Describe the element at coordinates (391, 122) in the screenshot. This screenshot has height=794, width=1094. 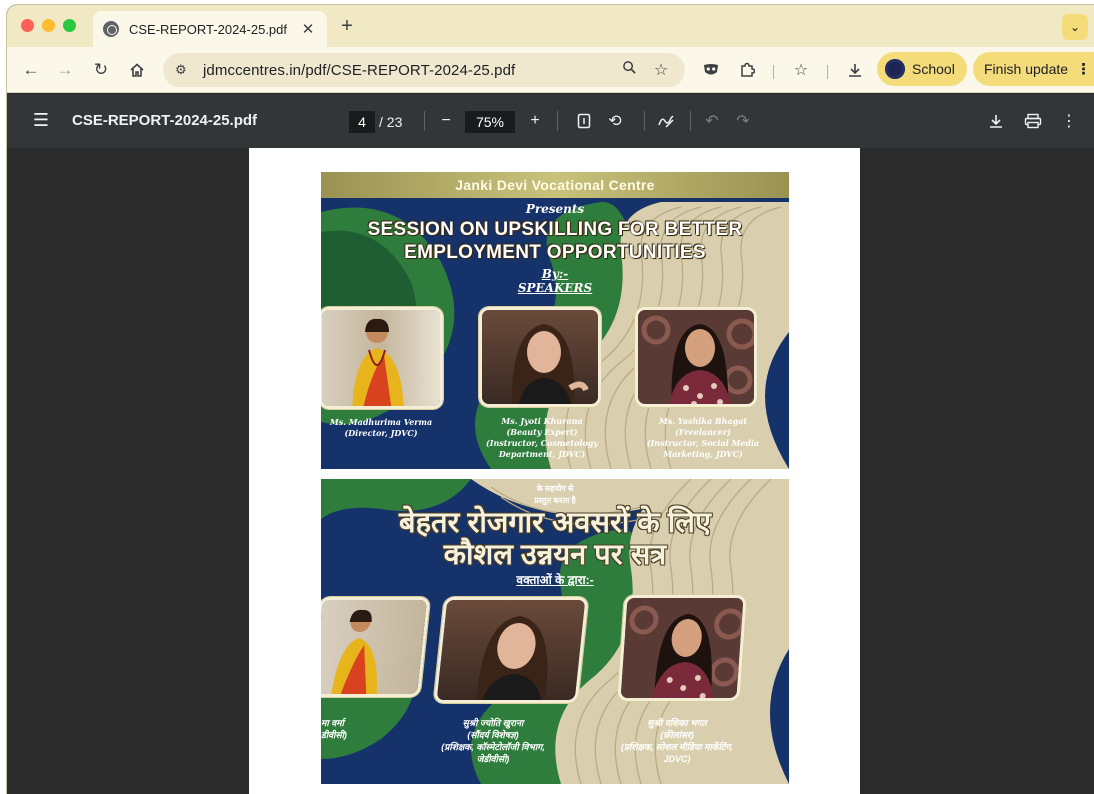
I see `page-total: / 23` at that location.